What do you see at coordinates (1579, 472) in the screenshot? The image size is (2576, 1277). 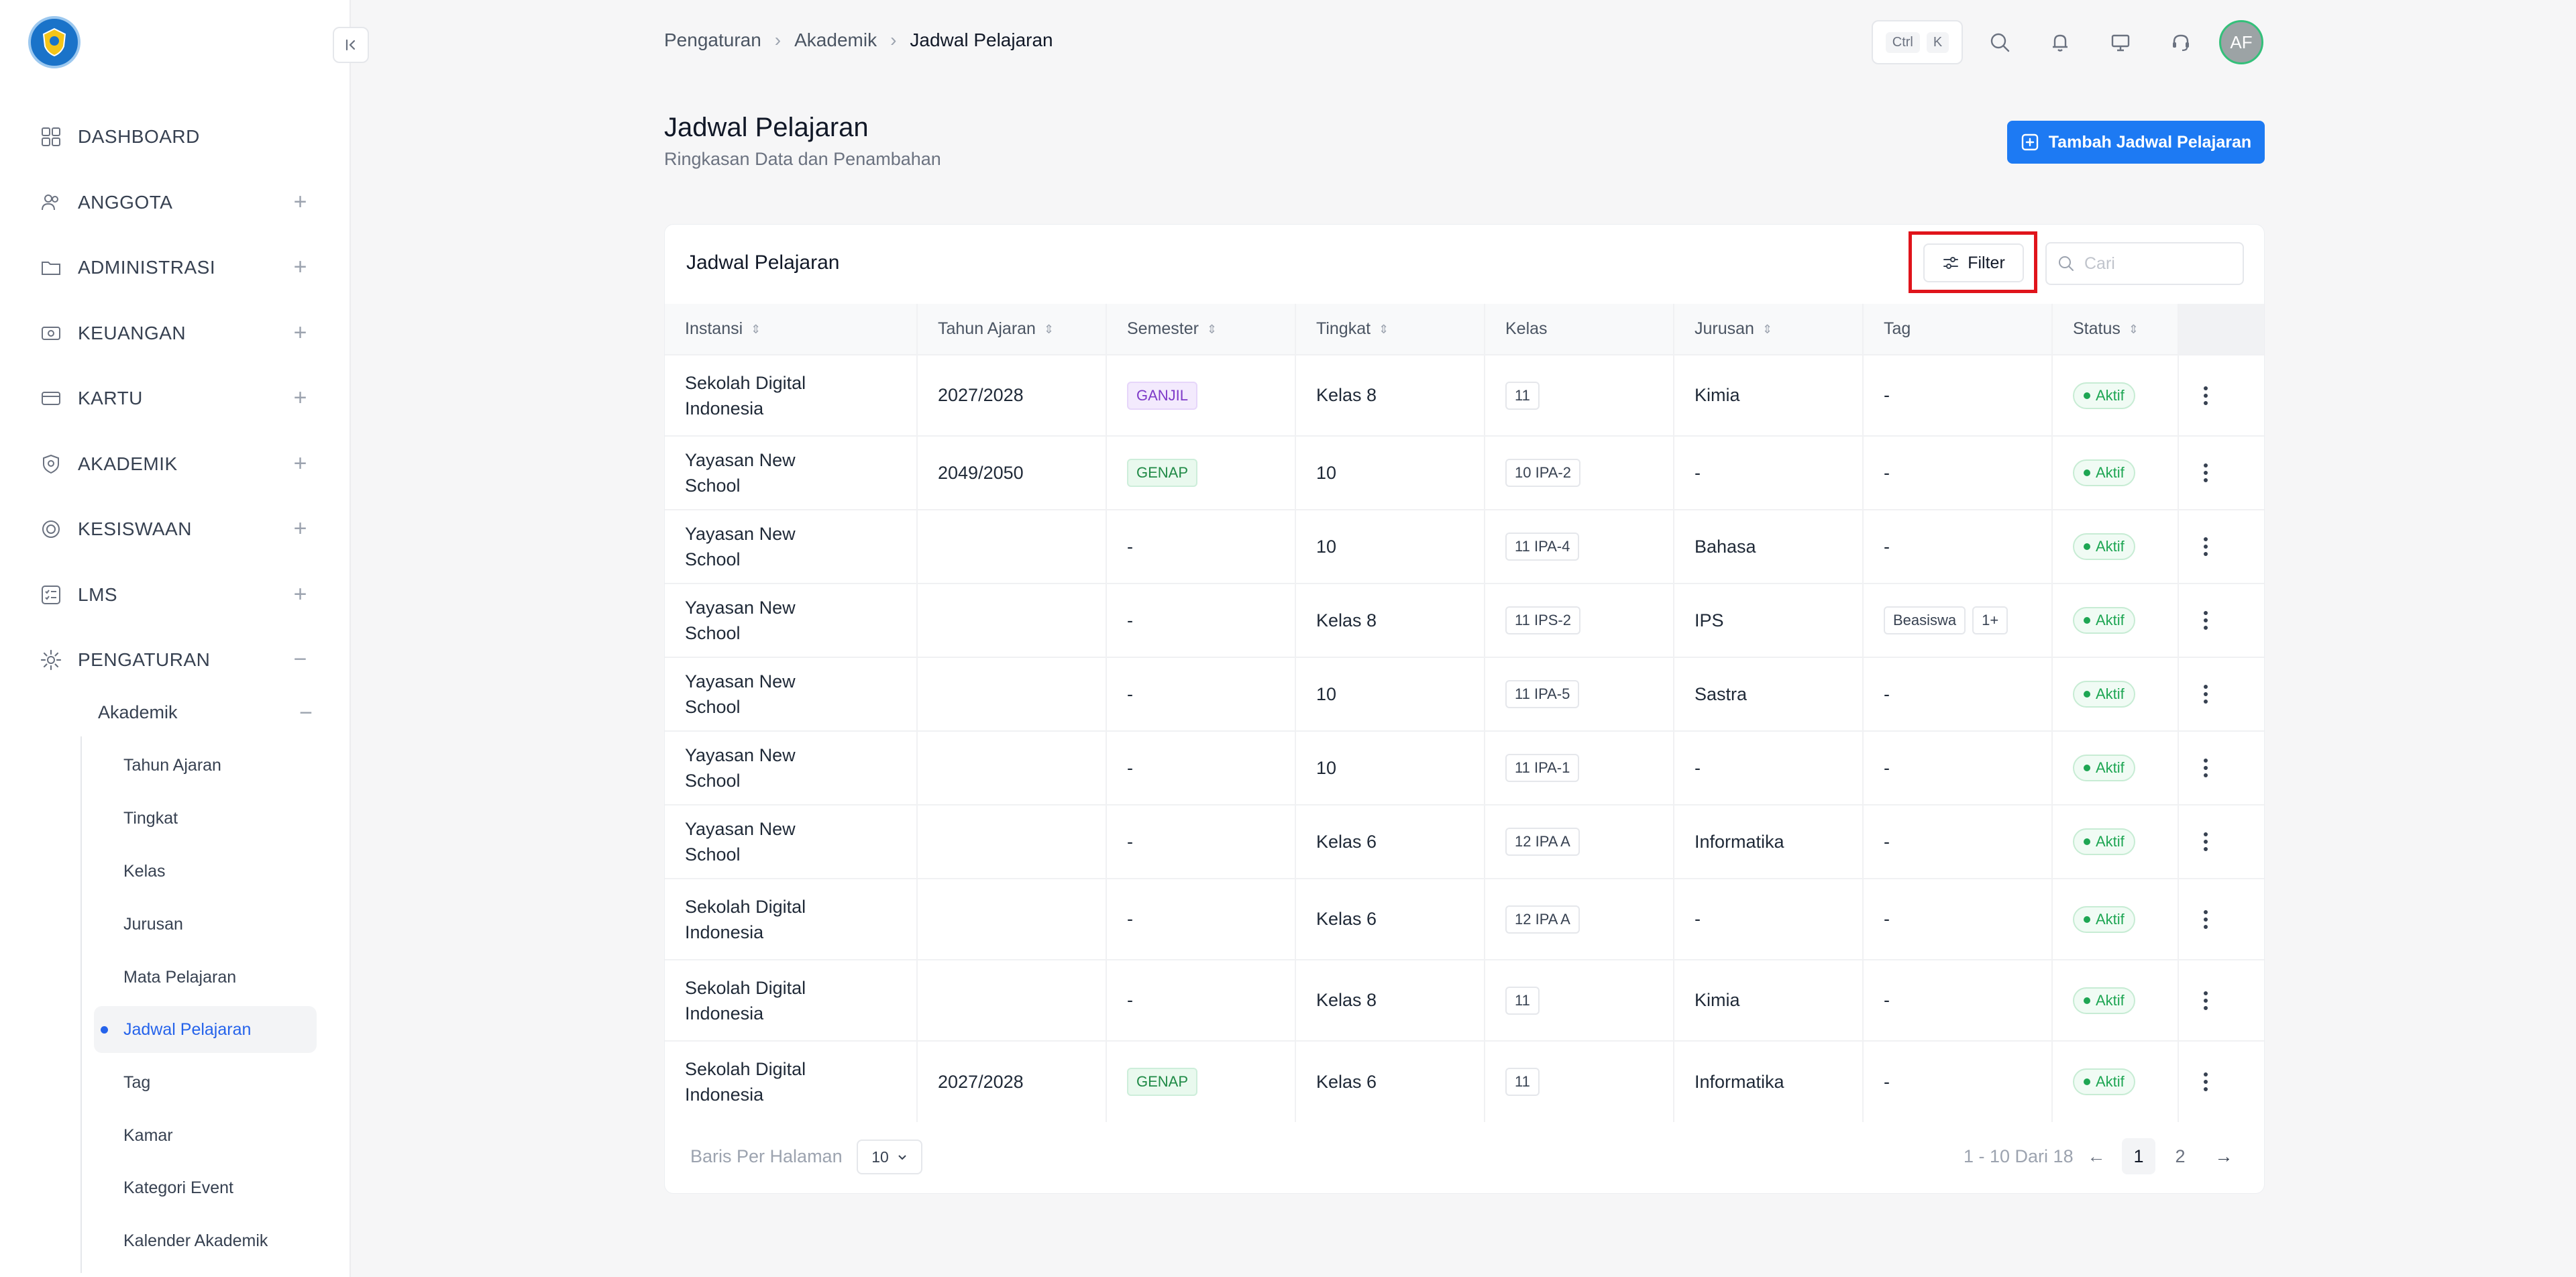 I see `cell-kelas: 10 IPA-2` at bounding box center [1579, 472].